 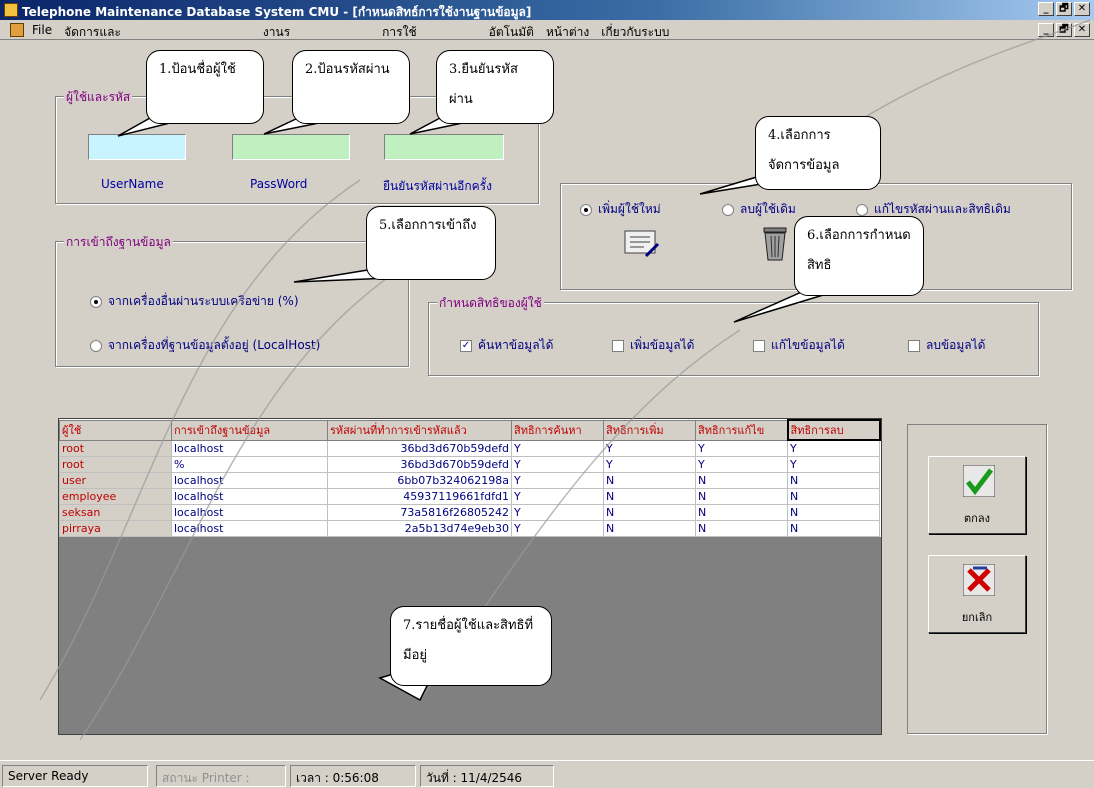 I want to click on right-edit: แก้ไขข้อมูลได้, so click(x=799, y=345).